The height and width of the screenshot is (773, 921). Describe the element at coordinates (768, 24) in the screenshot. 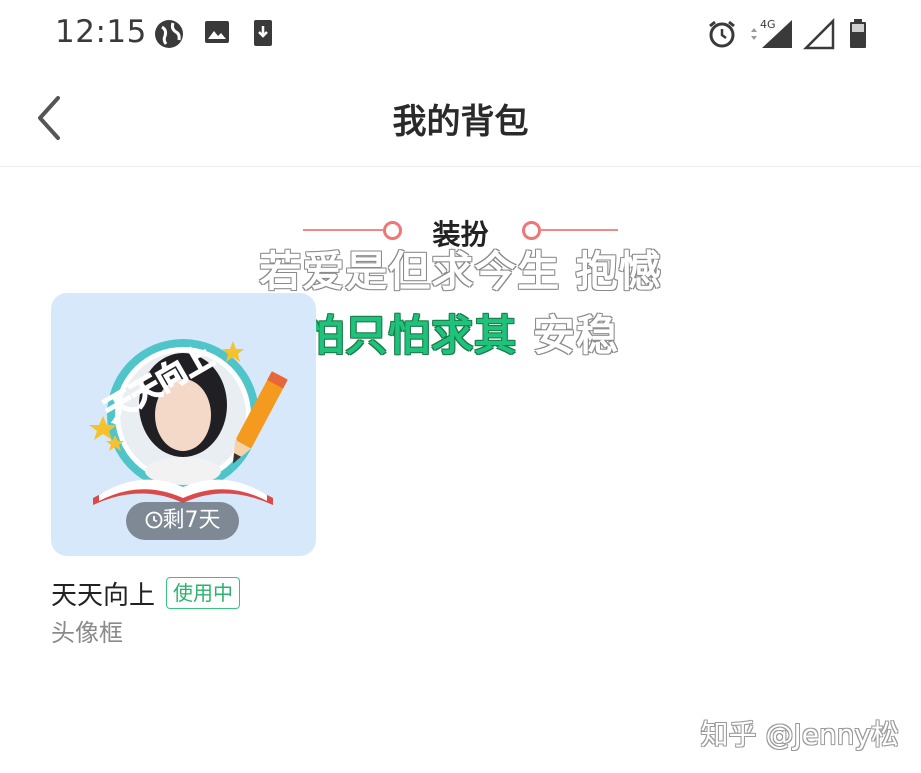

I see `network-label: 4G` at that location.